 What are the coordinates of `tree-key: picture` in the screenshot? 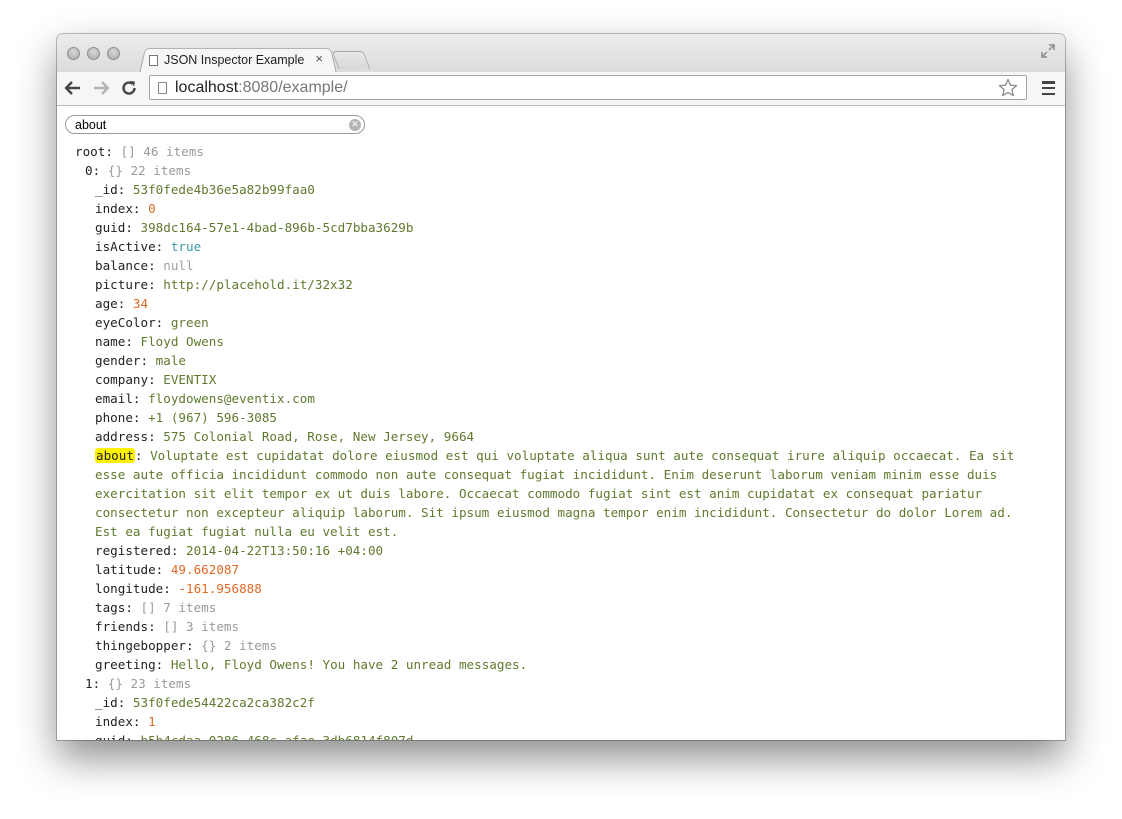 It's located at (121, 284).